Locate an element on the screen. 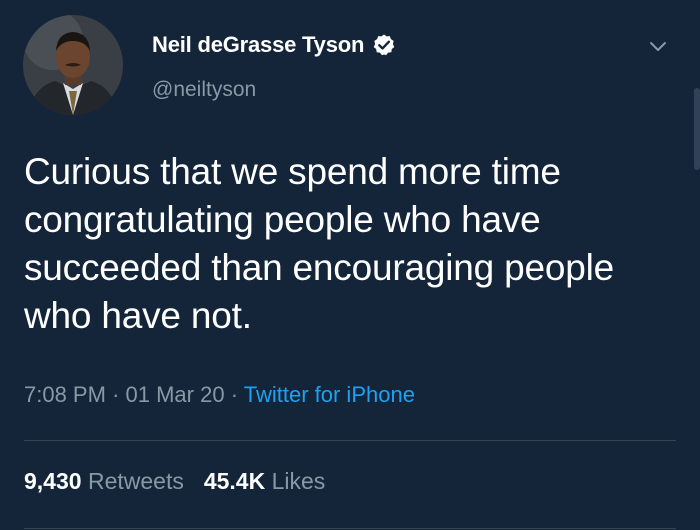  tweet-date: 01 Mar 20 is located at coordinates (175, 394).